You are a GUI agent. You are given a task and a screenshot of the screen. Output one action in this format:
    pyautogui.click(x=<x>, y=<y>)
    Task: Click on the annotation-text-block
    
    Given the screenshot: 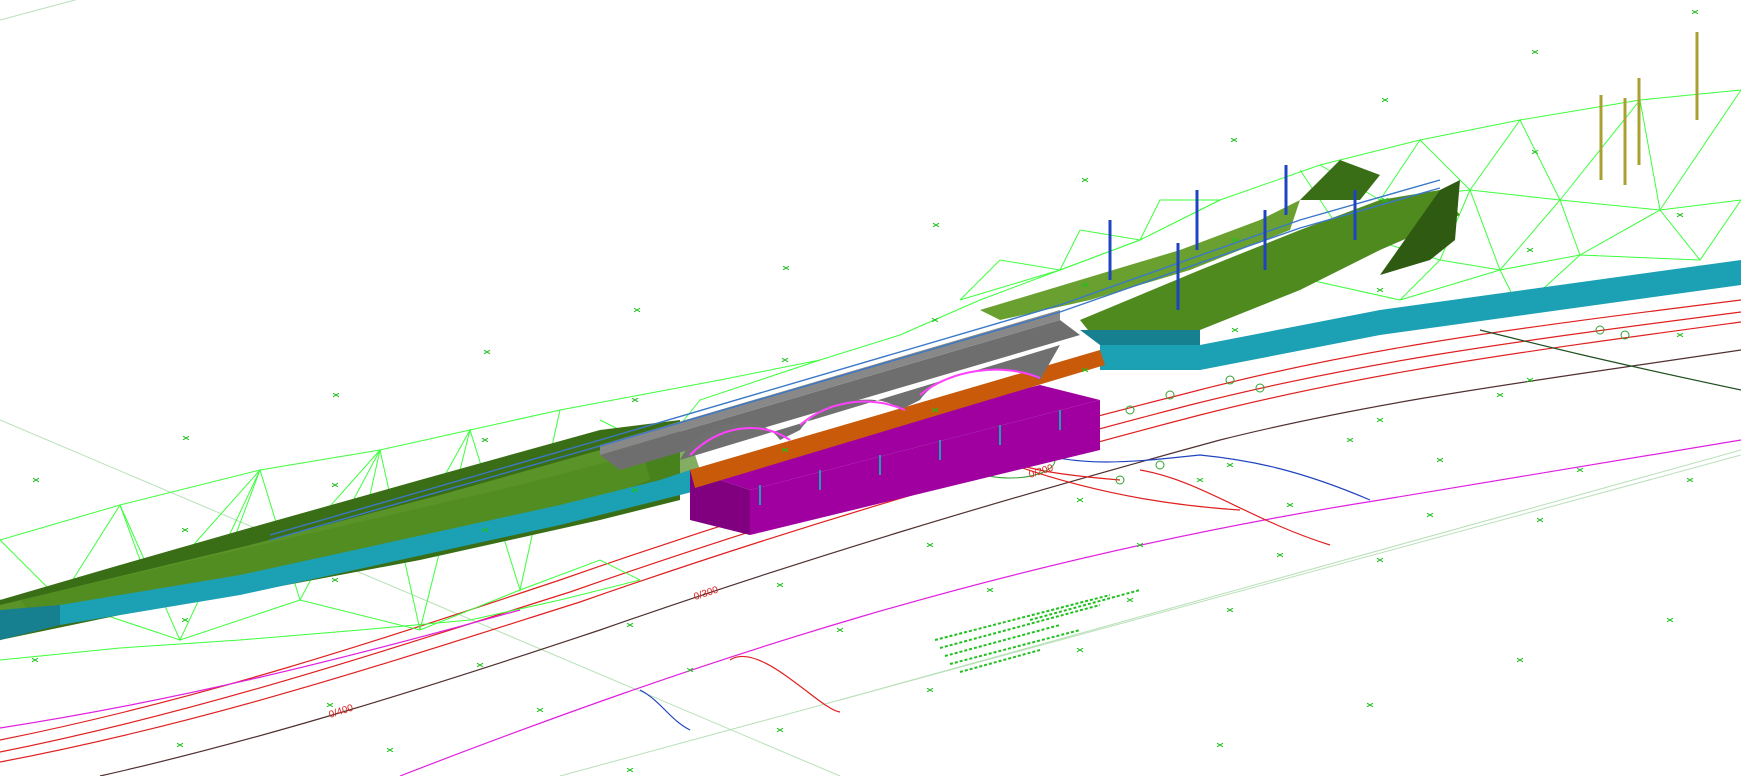 What is the action you would take?
    pyautogui.click(x=1037, y=631)
    